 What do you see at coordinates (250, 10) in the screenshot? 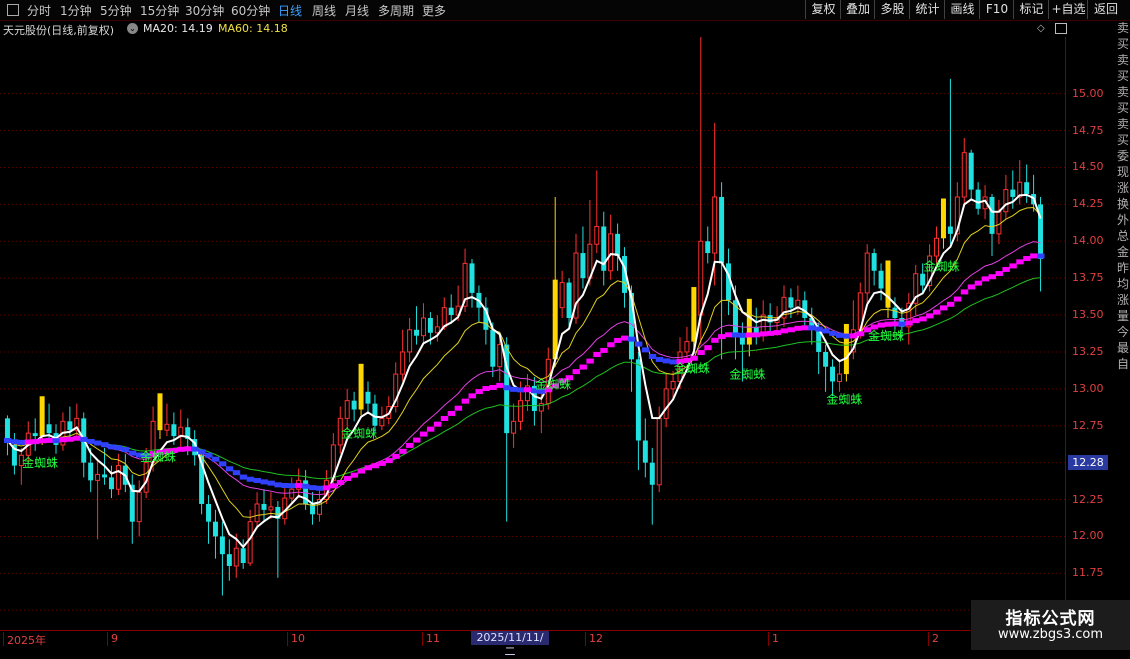
I see `period-tab: 60分钟` at bounding box center [250, 10].